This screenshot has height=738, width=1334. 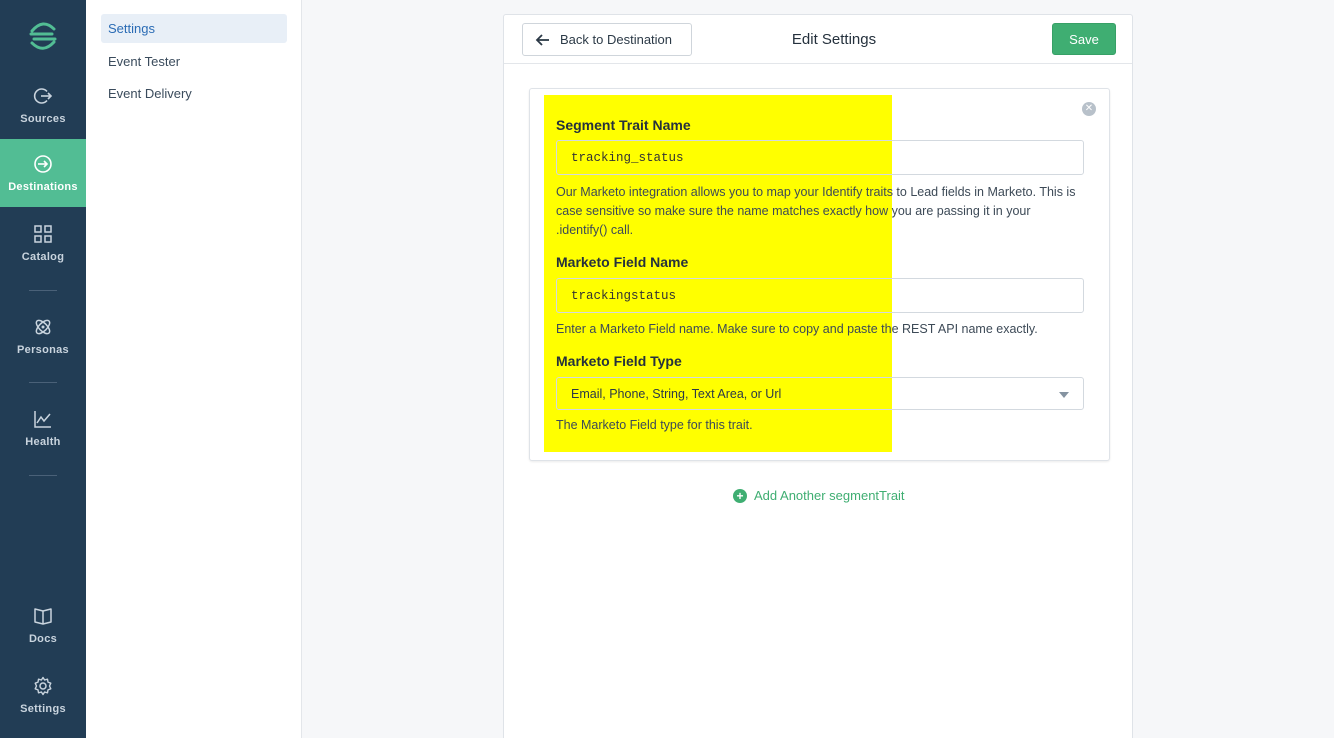 I want to click on catalog-icon, so click(x=43, y=234).